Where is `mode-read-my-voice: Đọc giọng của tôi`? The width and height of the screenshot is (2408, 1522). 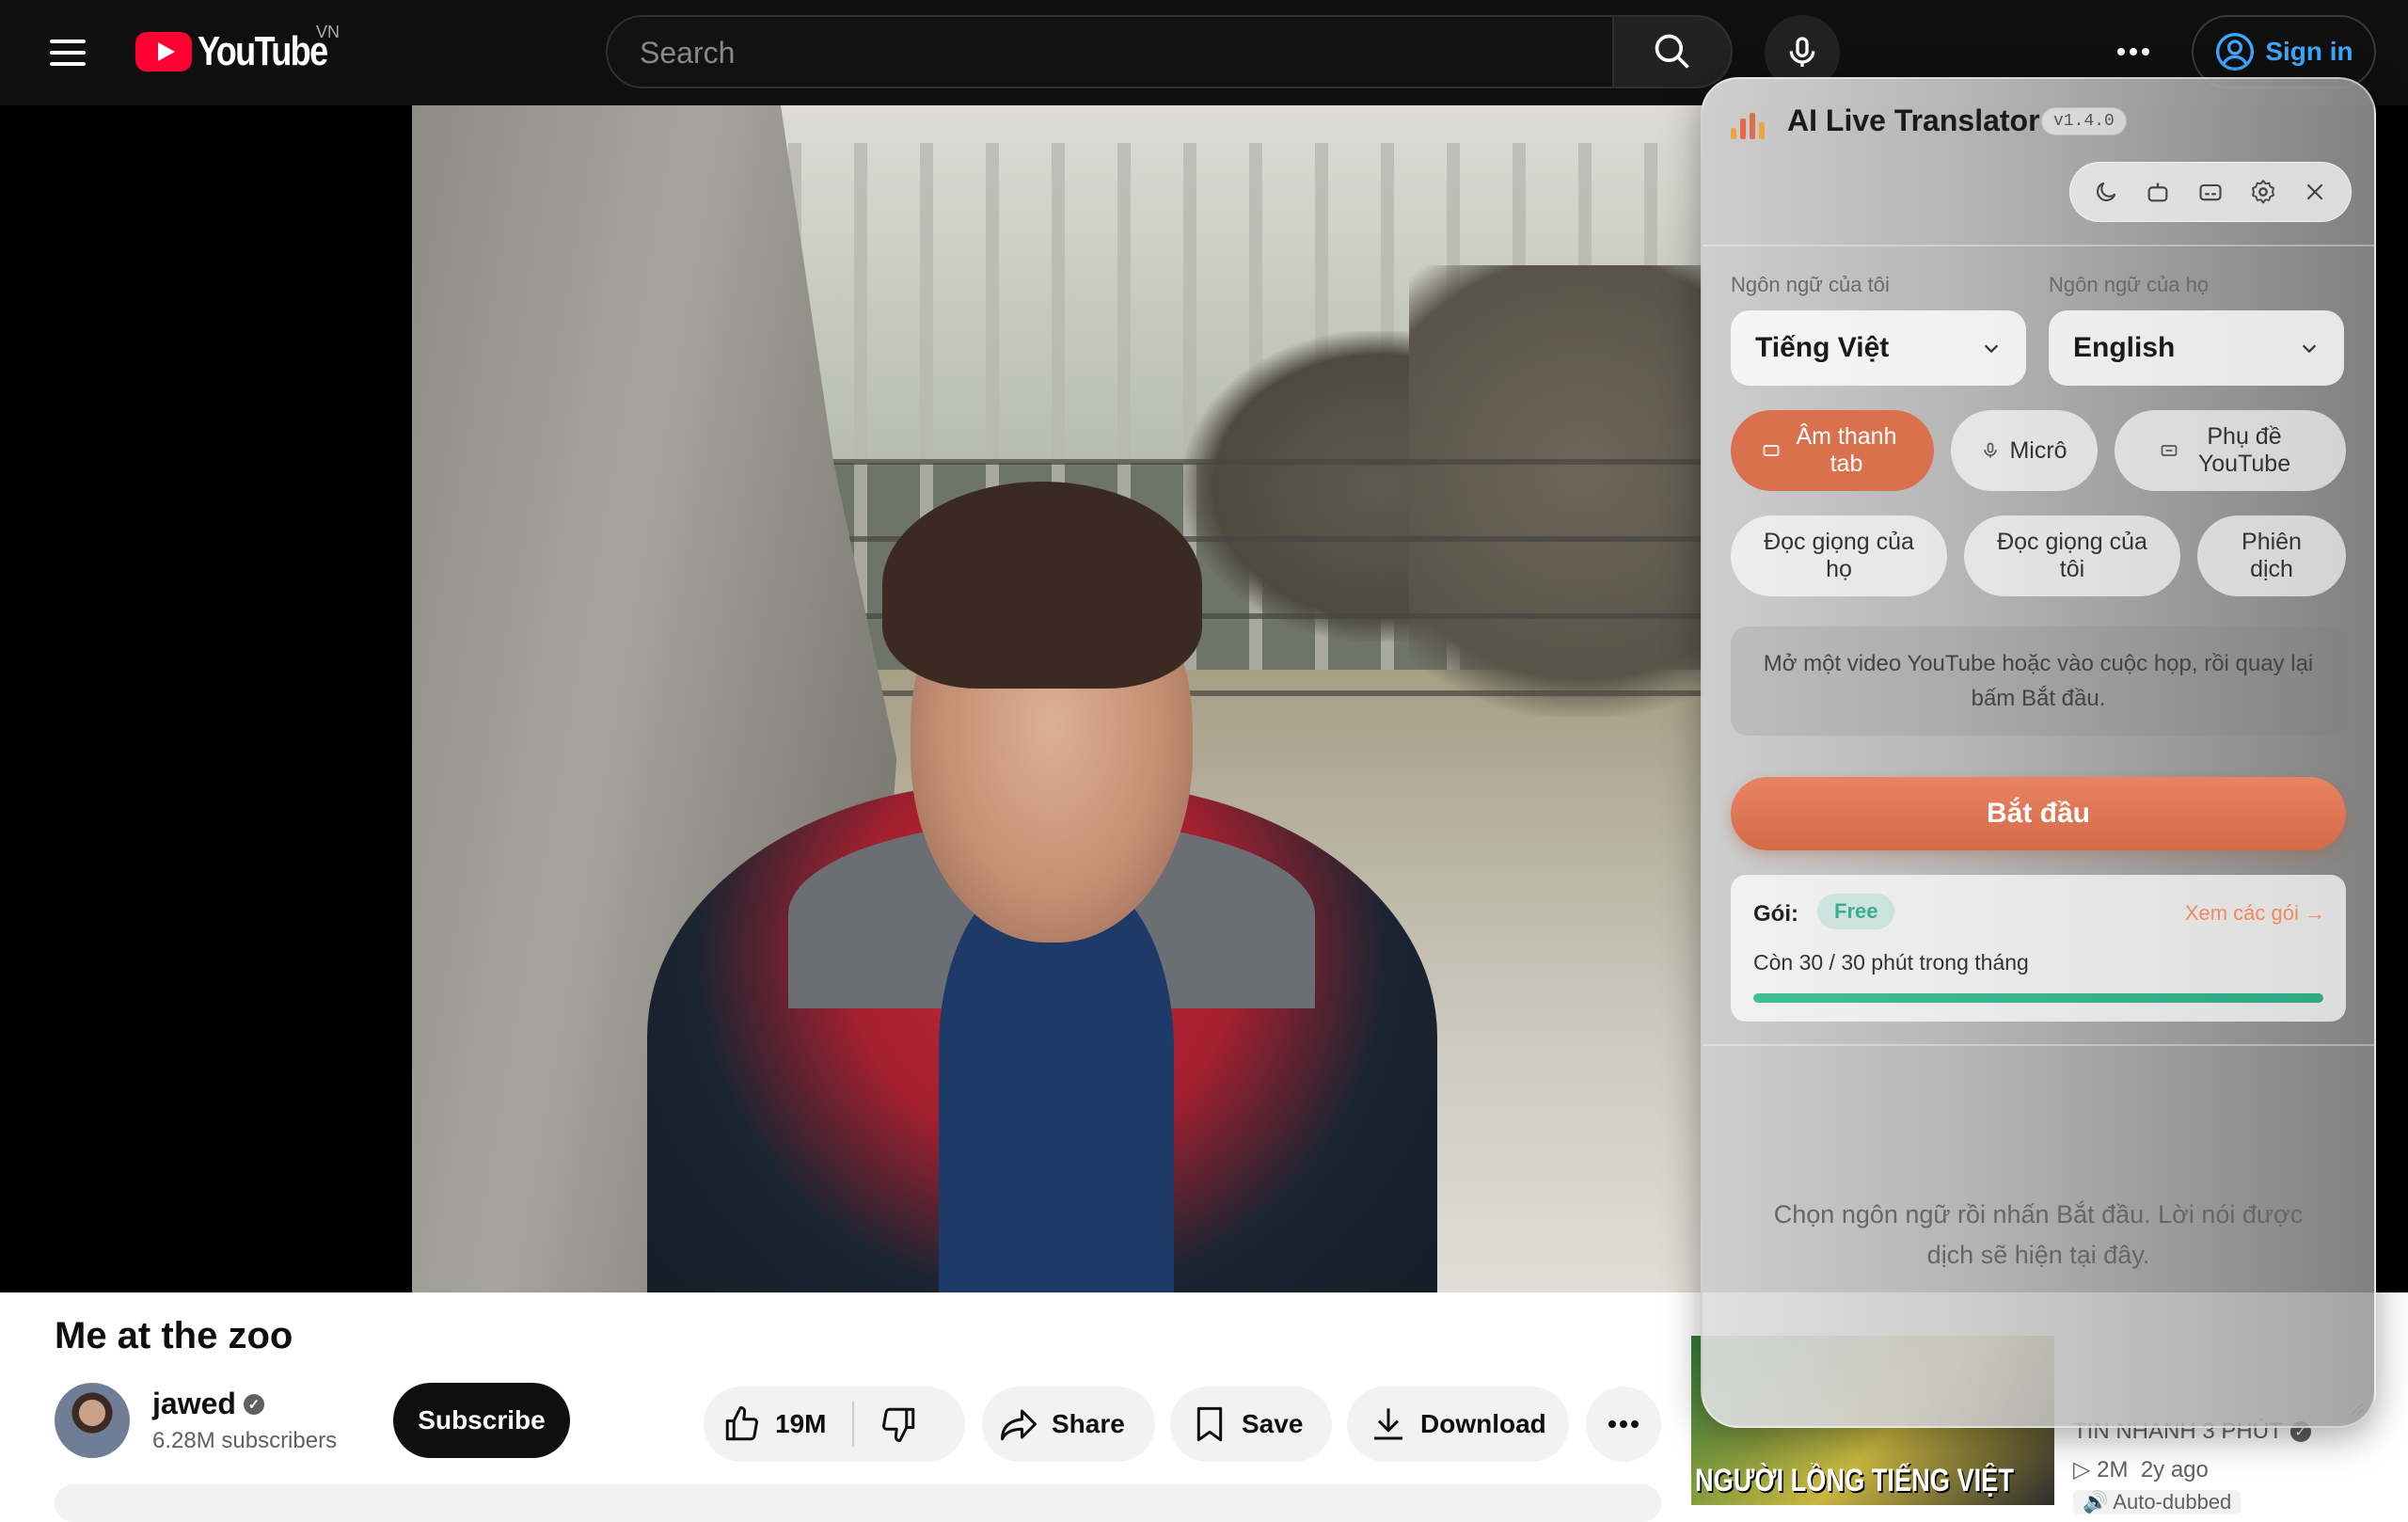 mode-read-my-voice: Đọc giọng của tôi is located at coordinates (2072, 555).